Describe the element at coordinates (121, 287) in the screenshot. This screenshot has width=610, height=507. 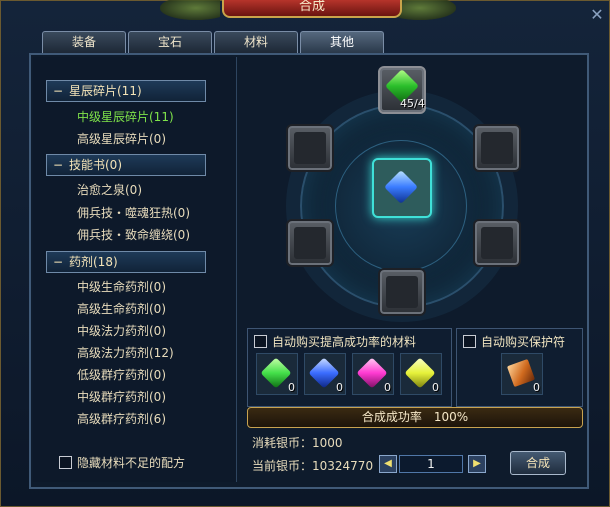
I see `list-item: 中级生命药剂(0)` at that location.